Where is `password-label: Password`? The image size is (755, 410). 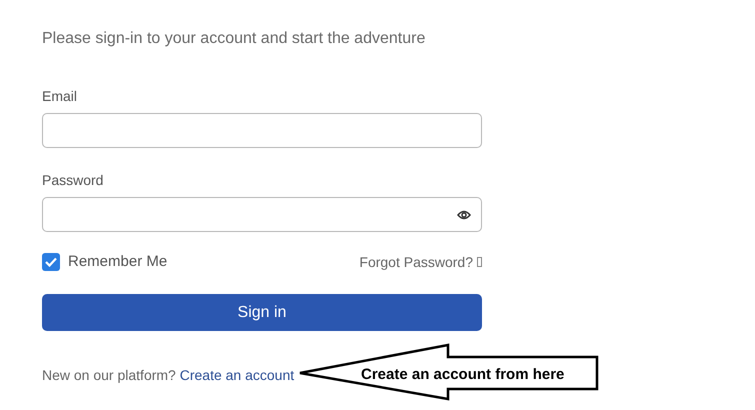
password-label: Password is located at coordinates (73, 180).